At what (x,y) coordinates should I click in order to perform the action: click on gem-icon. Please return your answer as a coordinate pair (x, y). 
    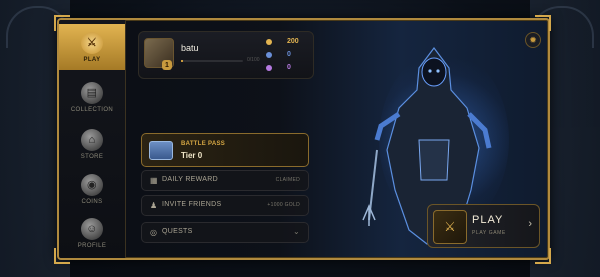
    Looking at the image, I should click on (269, 55).